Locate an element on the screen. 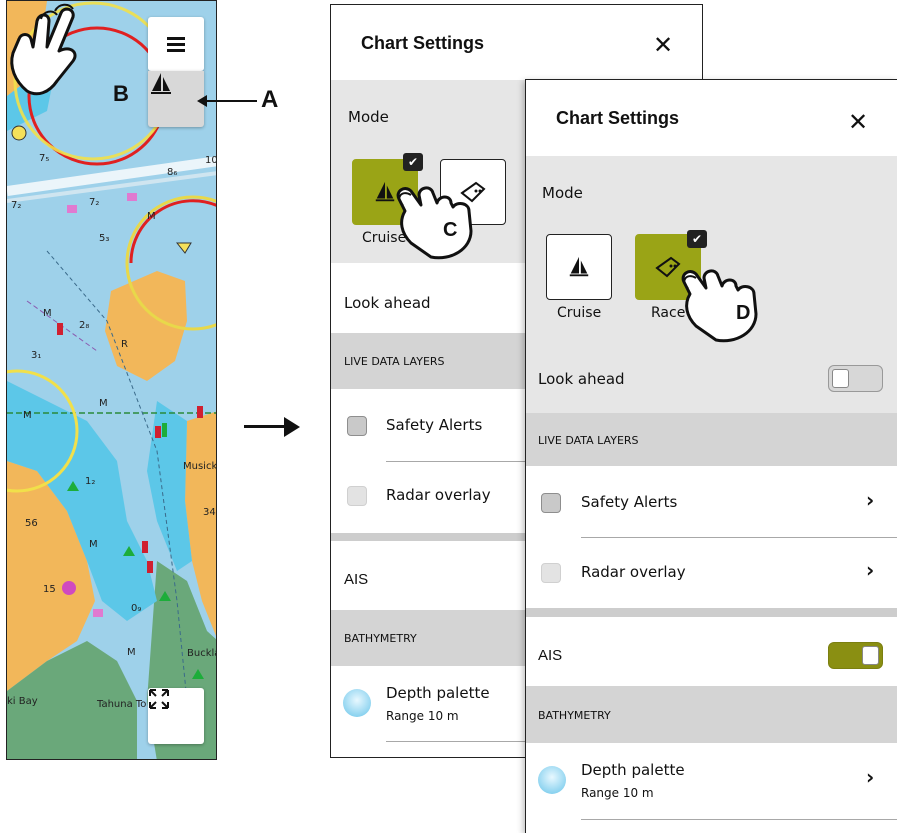 Image resolution: width=897 pixels, height=833 pixels. callout-d: D is located at coordinates (743, 313).